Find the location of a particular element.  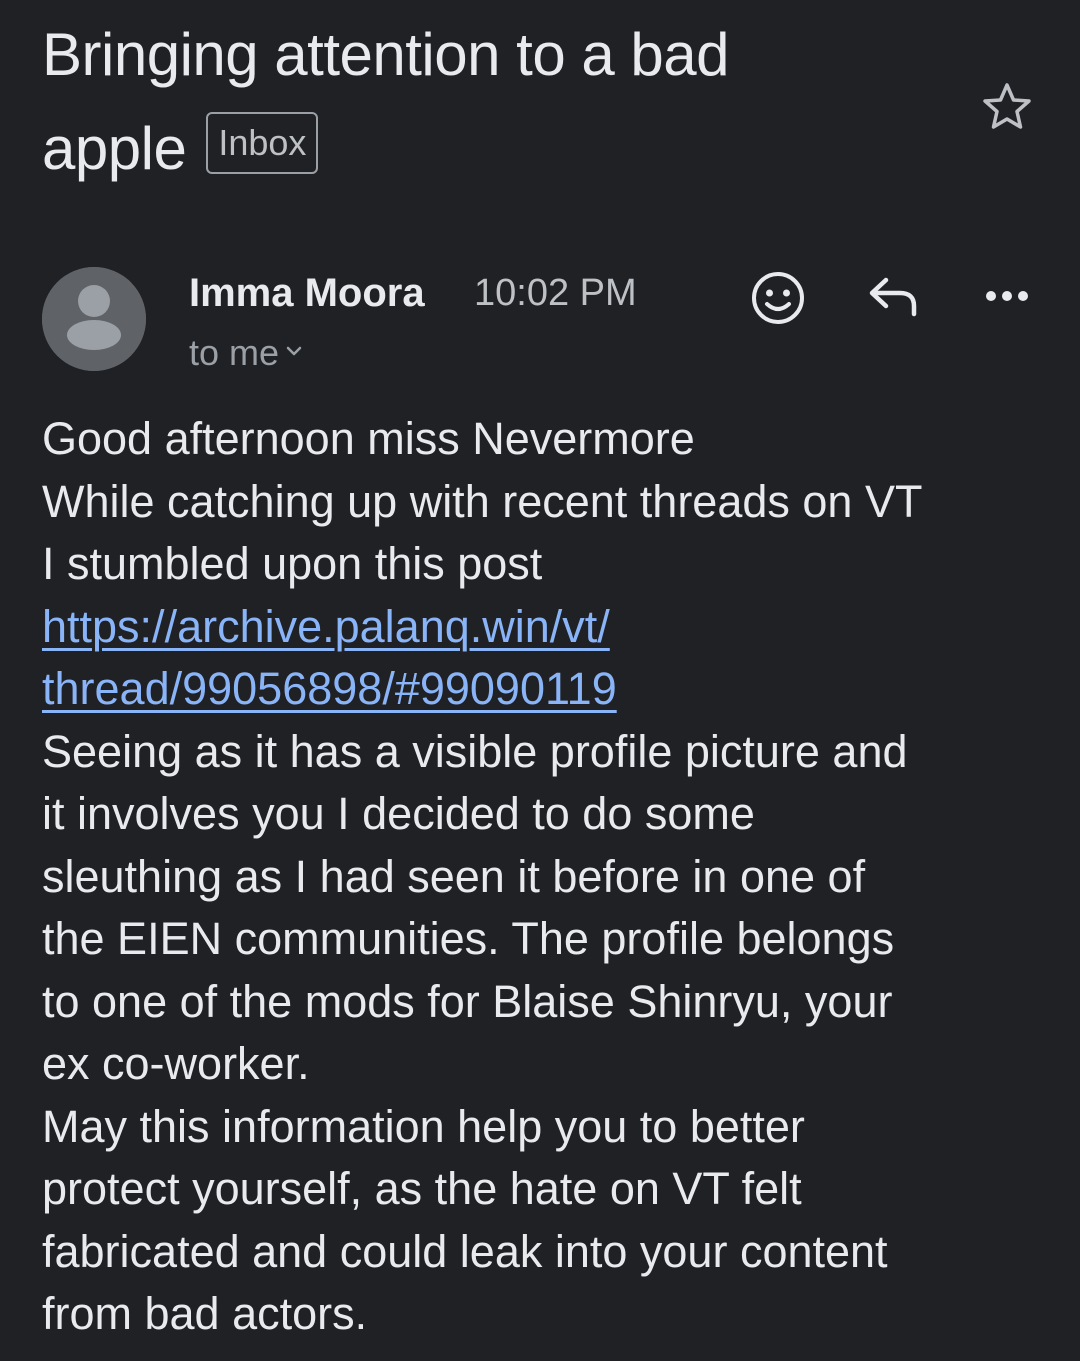

body-line: protect yourself, as the hate on VT felt is located at coordinates (422, 1188).